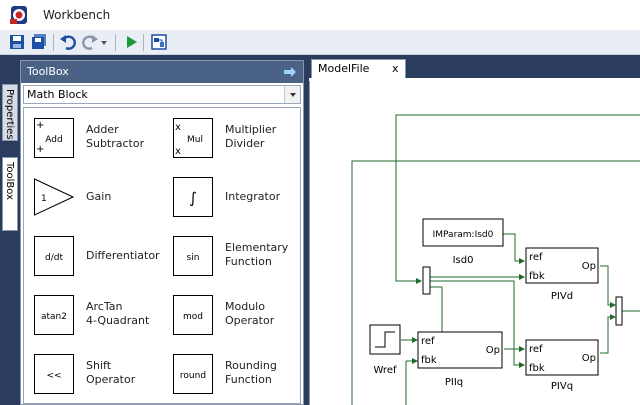 The height and width of the screenshot is (405, 640). I want to click on tab-modelfile: ModelFile x, so click(358, 68).